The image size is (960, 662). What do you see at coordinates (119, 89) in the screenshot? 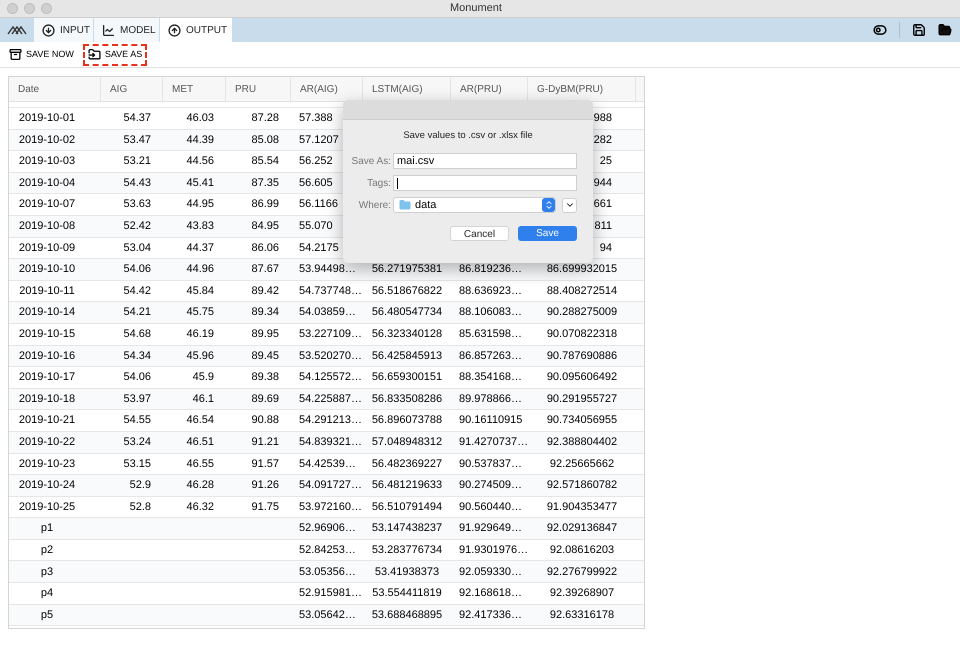
I see `column-header: AIG` at bounding box center [119, 89].